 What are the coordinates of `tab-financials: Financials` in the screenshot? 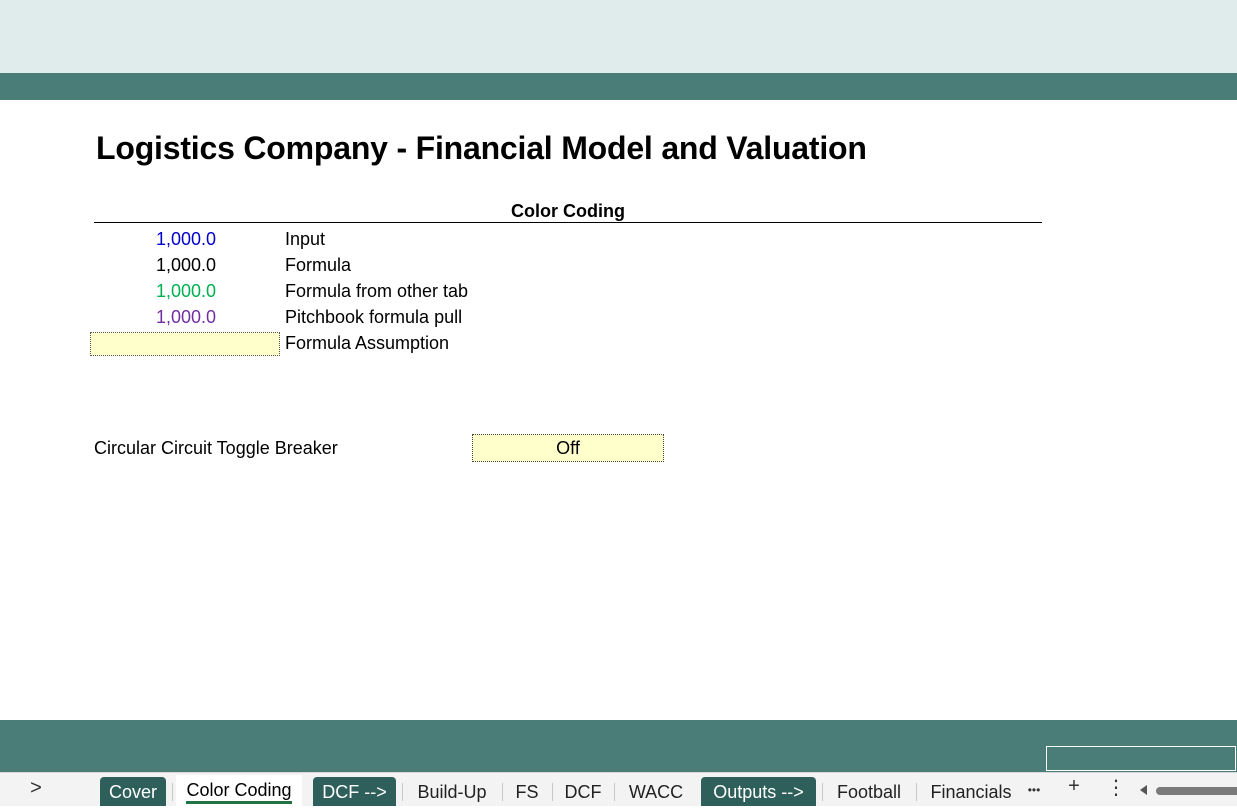 It's located at (971, 791).